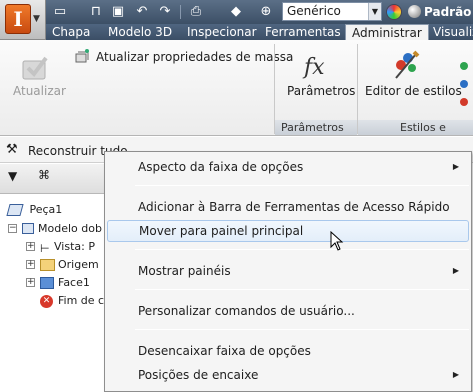 This screenshot has width=473, height=392. I want to click on menu-item-label: Aspecto da faixa de opções, so click(221, 167).